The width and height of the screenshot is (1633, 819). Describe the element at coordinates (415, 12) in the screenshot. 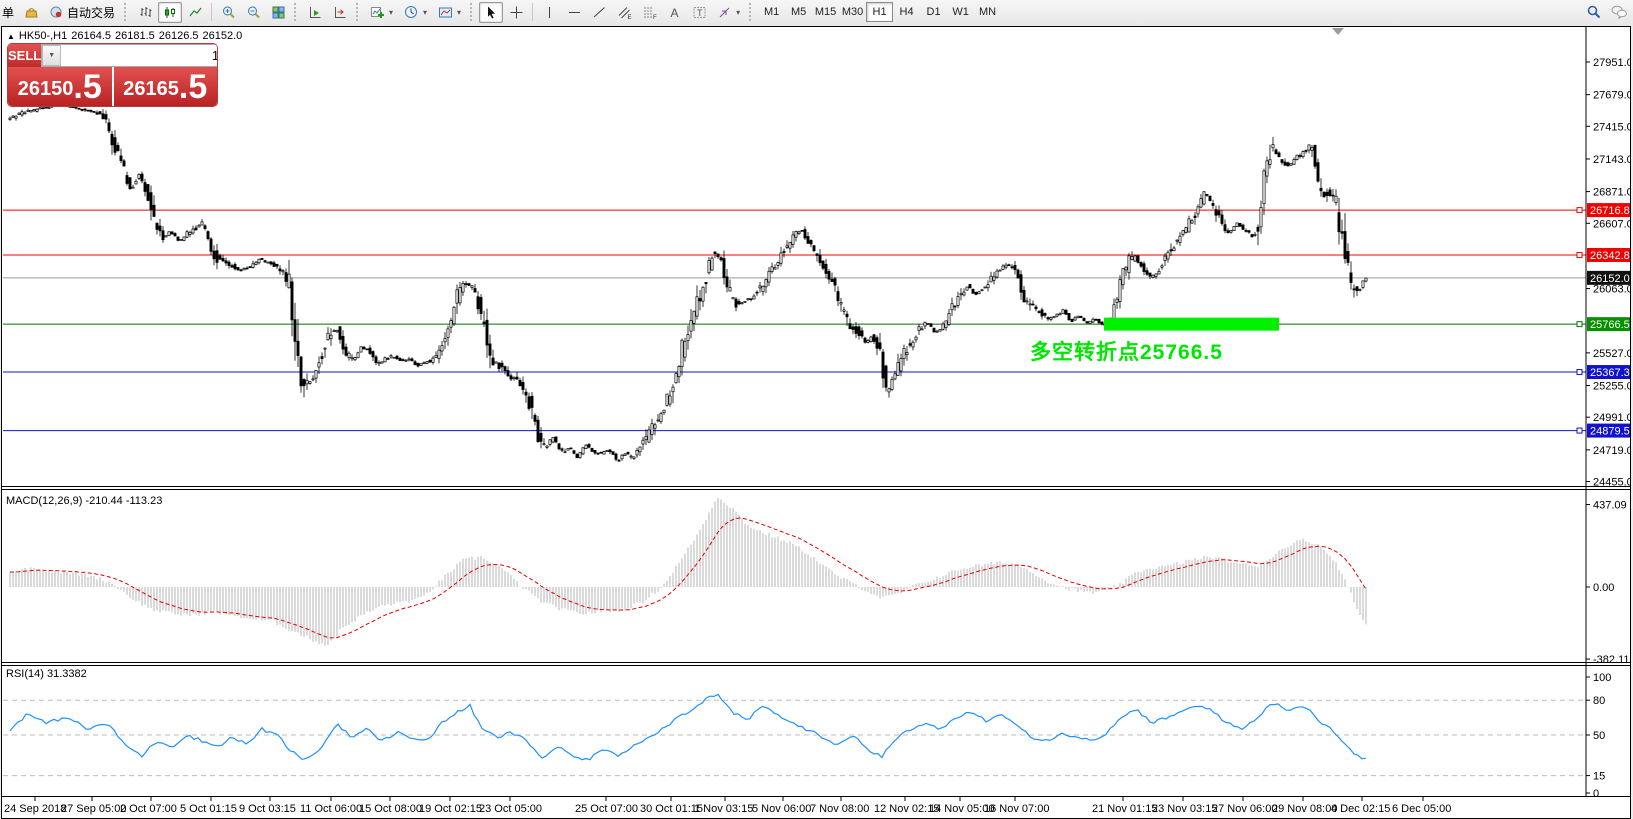

I see `periods-button: ▾` at that location.